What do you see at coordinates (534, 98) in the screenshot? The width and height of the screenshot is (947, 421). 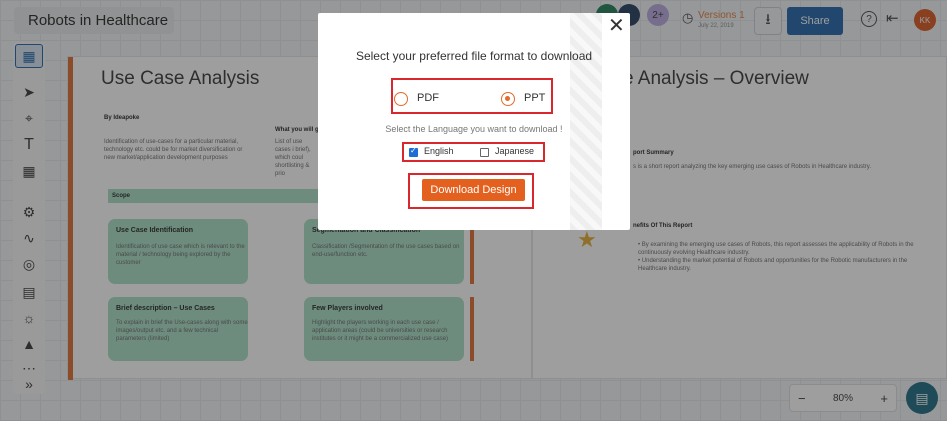 I see `ppt-label: PPT` at bounding box center [534, 98].